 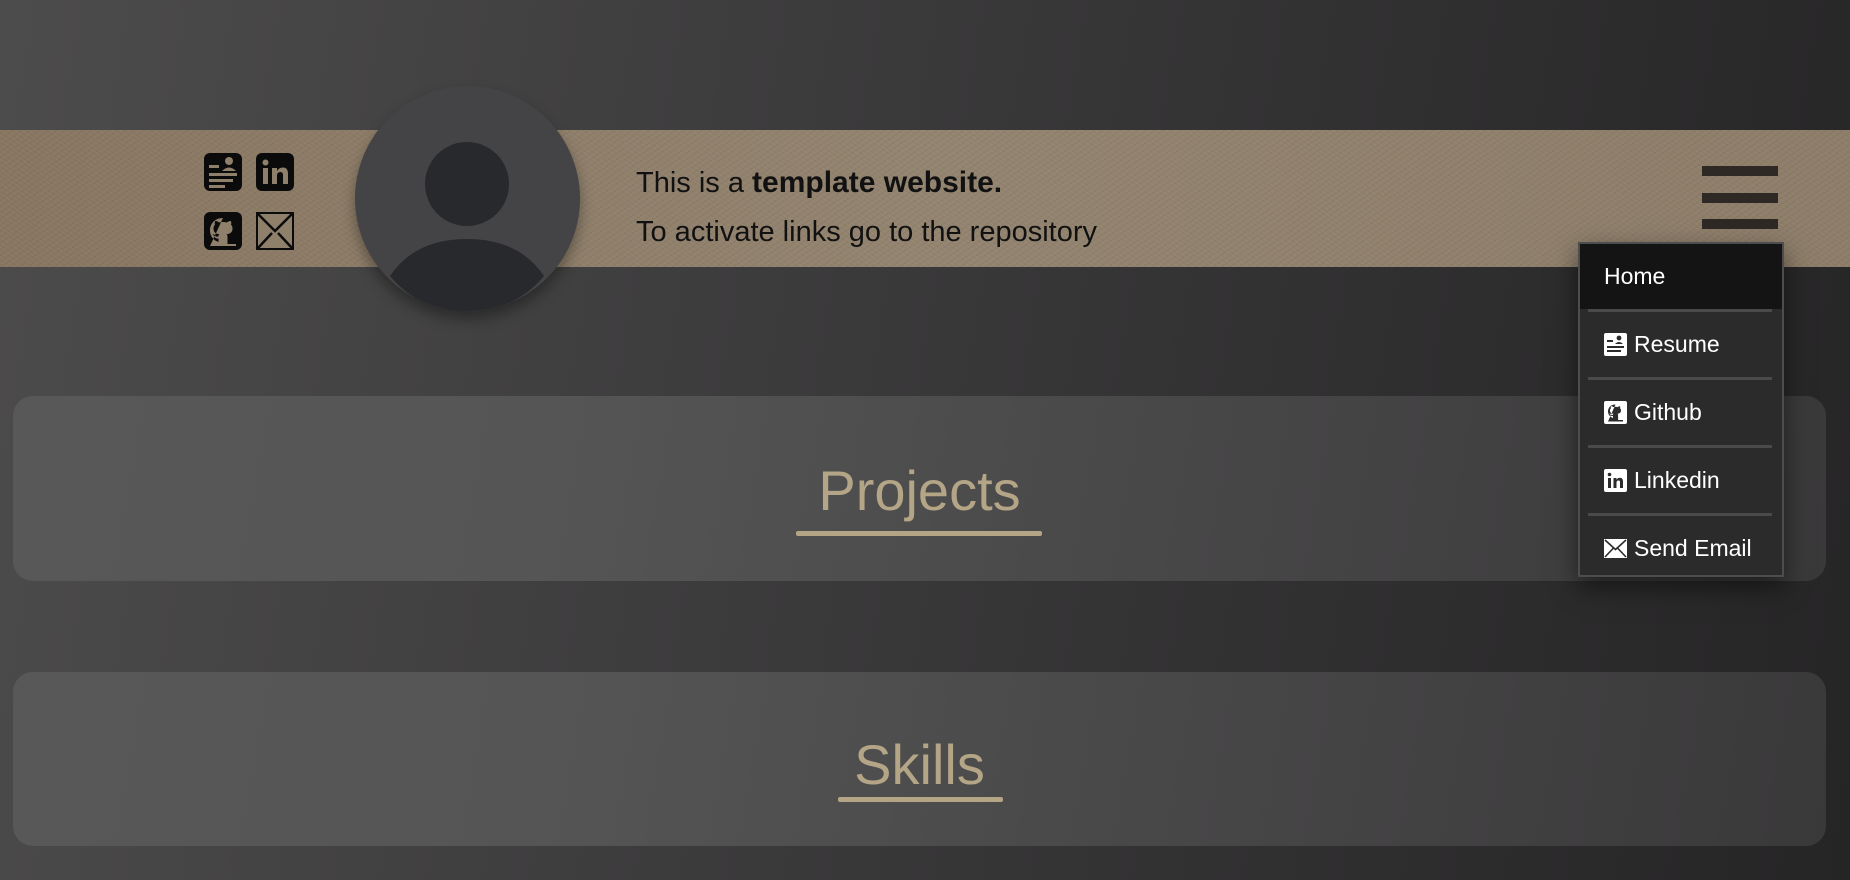 What do you see at coordinates (920, 799) in the screenshot?
I see `skills-underline` at bounding box center [920, 799].